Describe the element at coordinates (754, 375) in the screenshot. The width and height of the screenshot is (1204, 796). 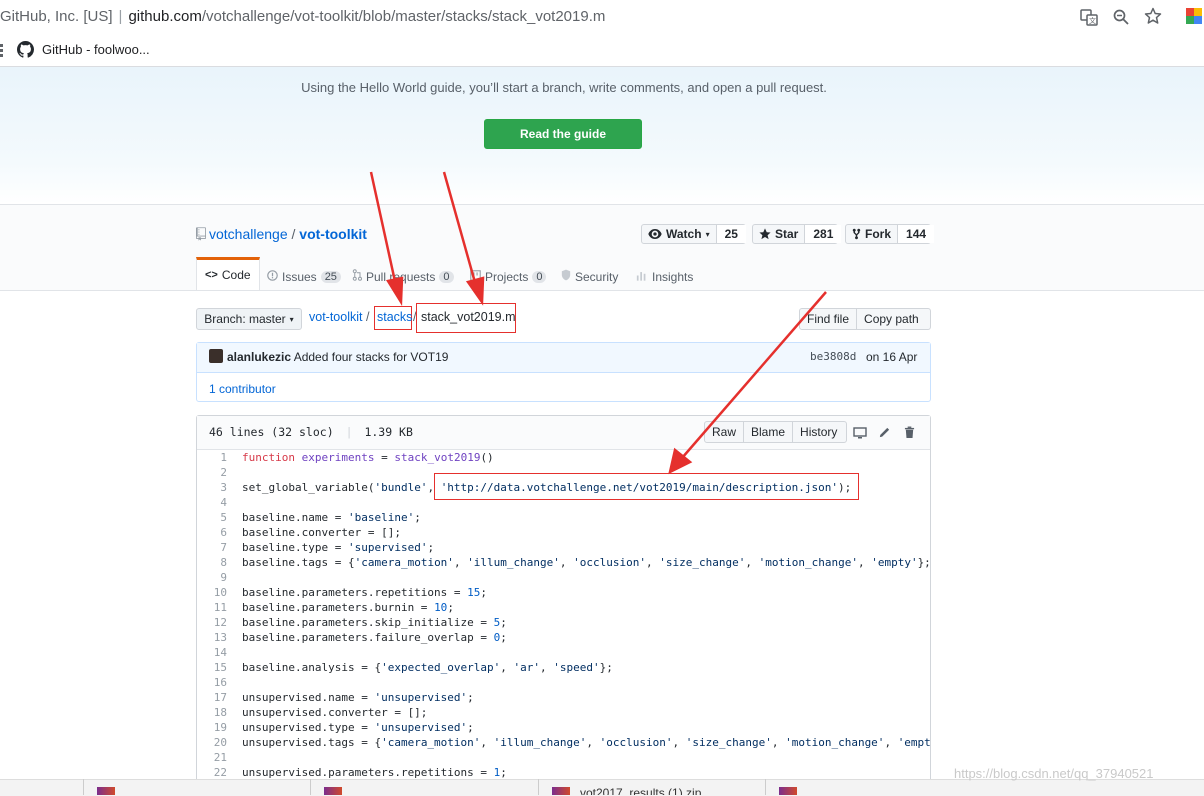
I see `arrow-to-url` at that location.